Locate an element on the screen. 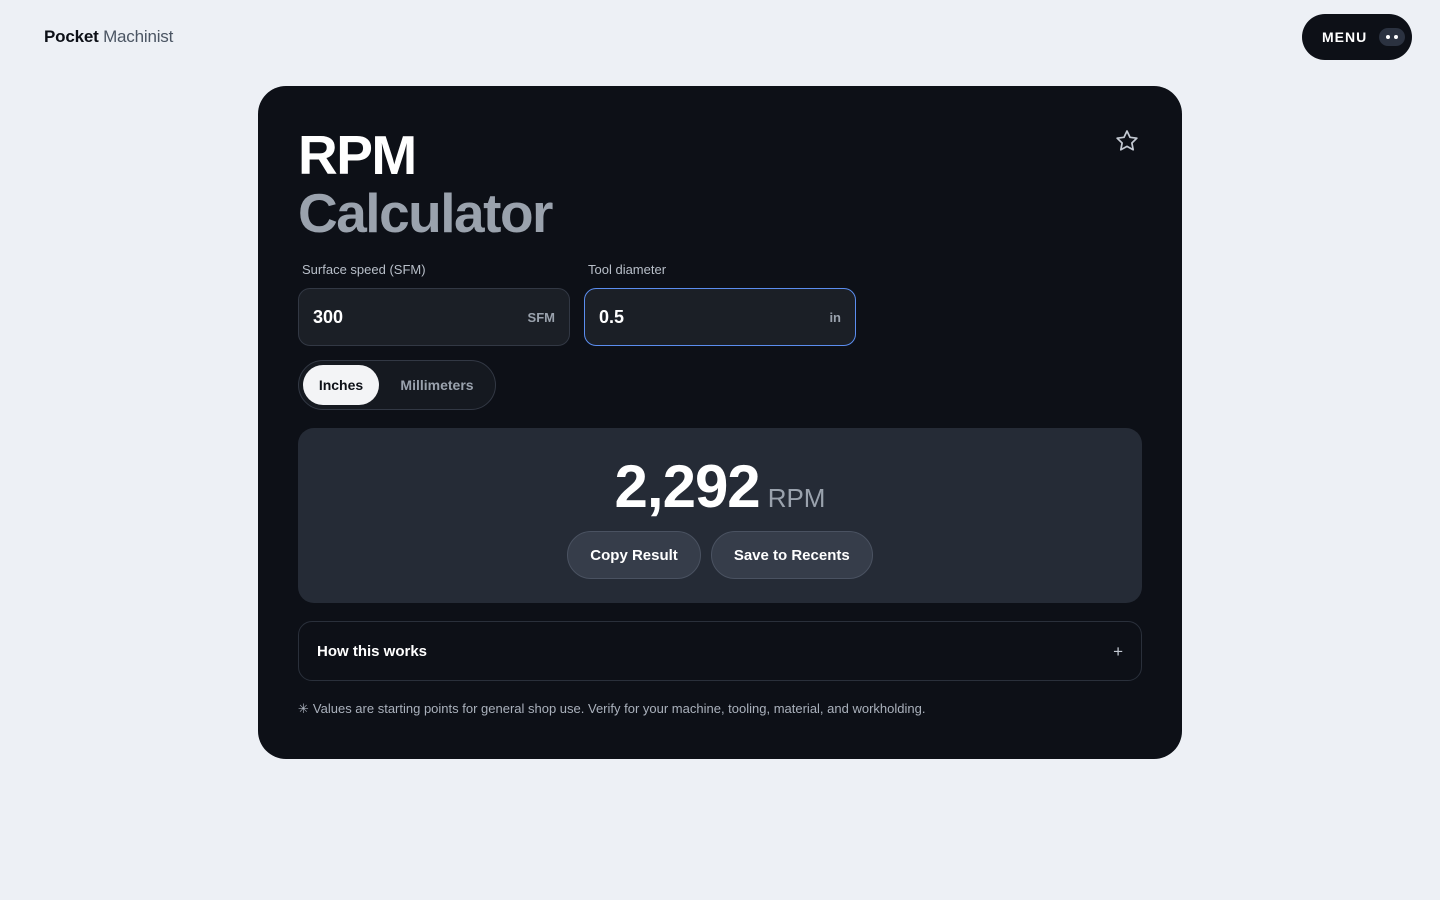 This screenshot has height=900, width=1440. brand-logo: Pocket Machinist is located at coordinates (108, 37).